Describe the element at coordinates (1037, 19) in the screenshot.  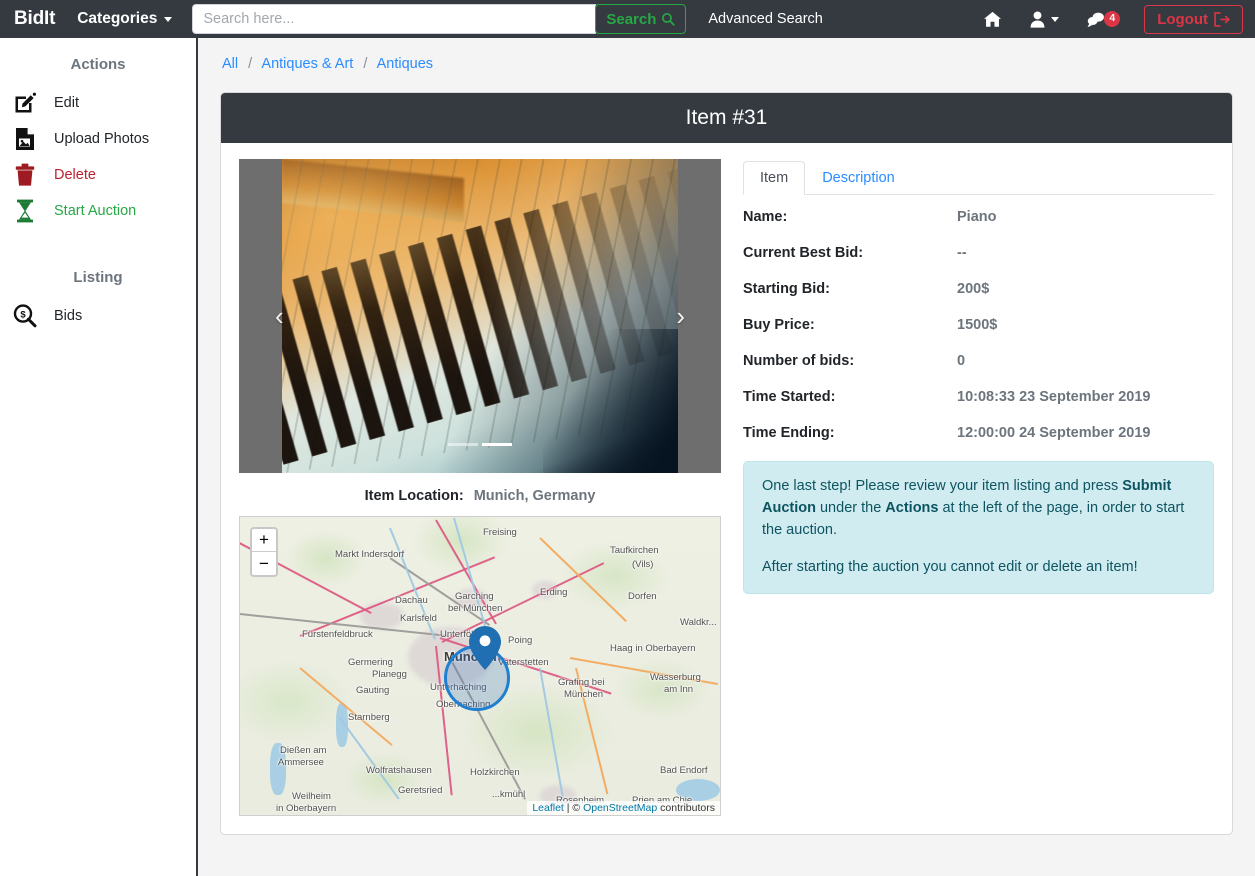
I see `user-icon` at that location.